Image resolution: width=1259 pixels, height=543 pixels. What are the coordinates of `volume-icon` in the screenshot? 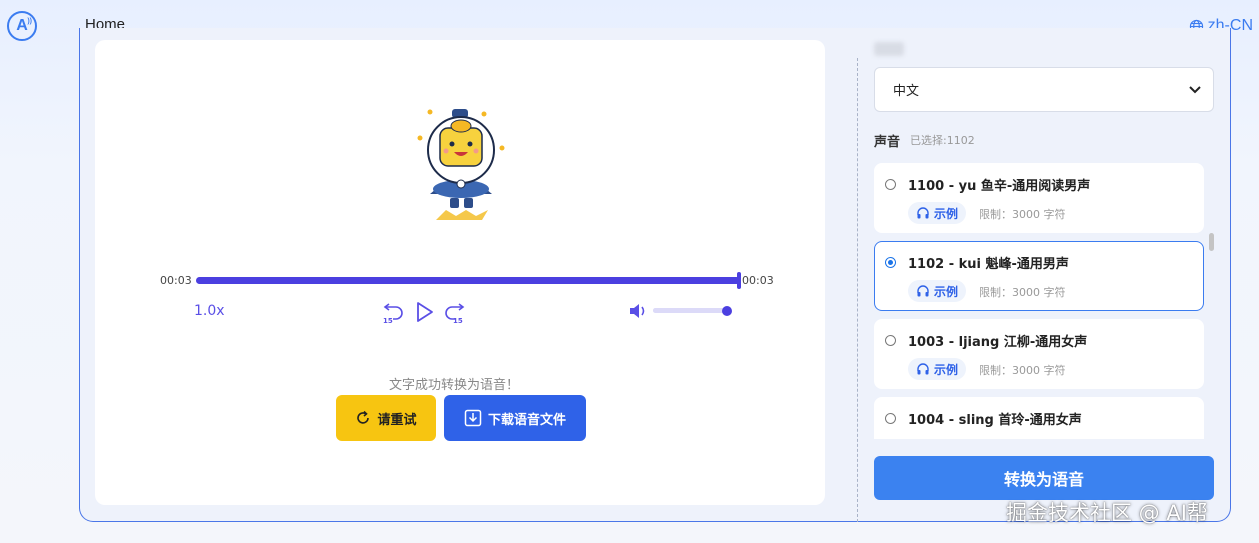 It's located at (637, 311).